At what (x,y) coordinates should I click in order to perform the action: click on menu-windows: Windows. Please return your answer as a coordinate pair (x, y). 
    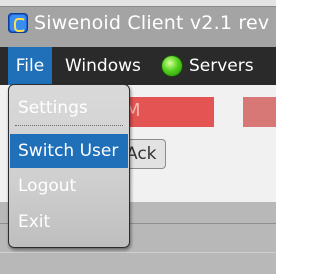
    Looking at the image, I should click on (103, 66).